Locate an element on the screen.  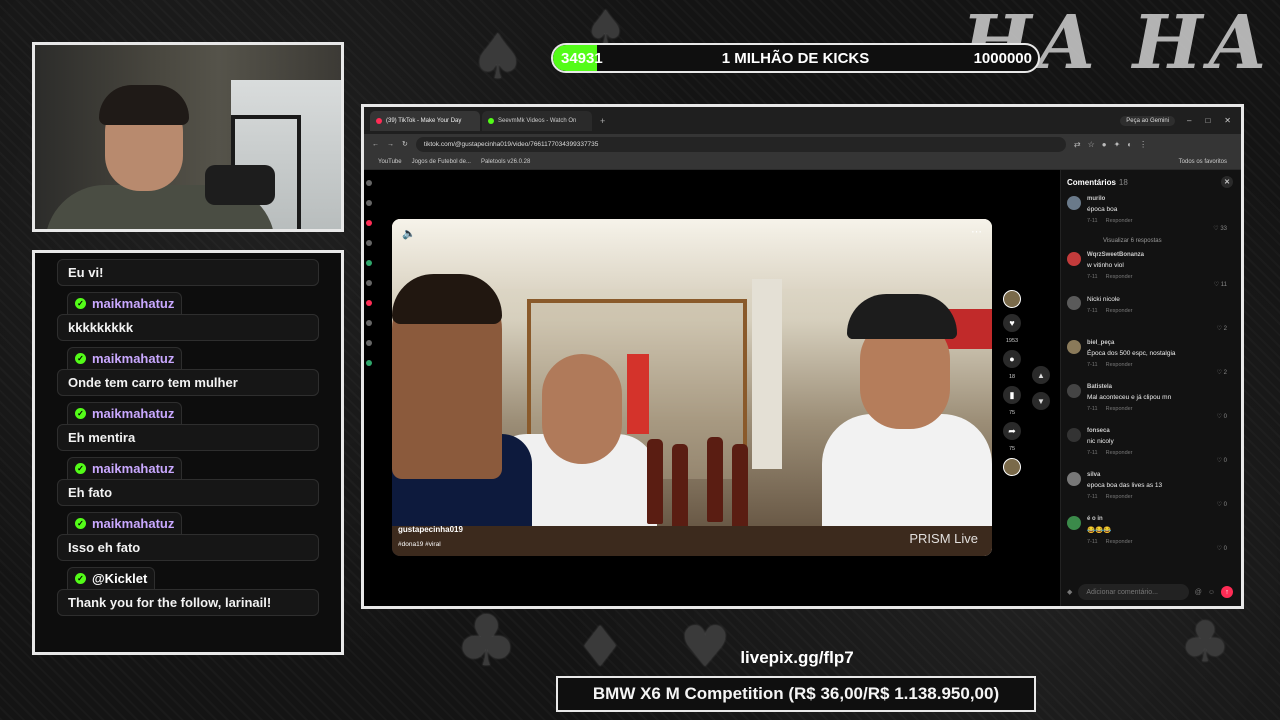
chat-username: ✓ @Kicklet is located at coordinates (111, 578).